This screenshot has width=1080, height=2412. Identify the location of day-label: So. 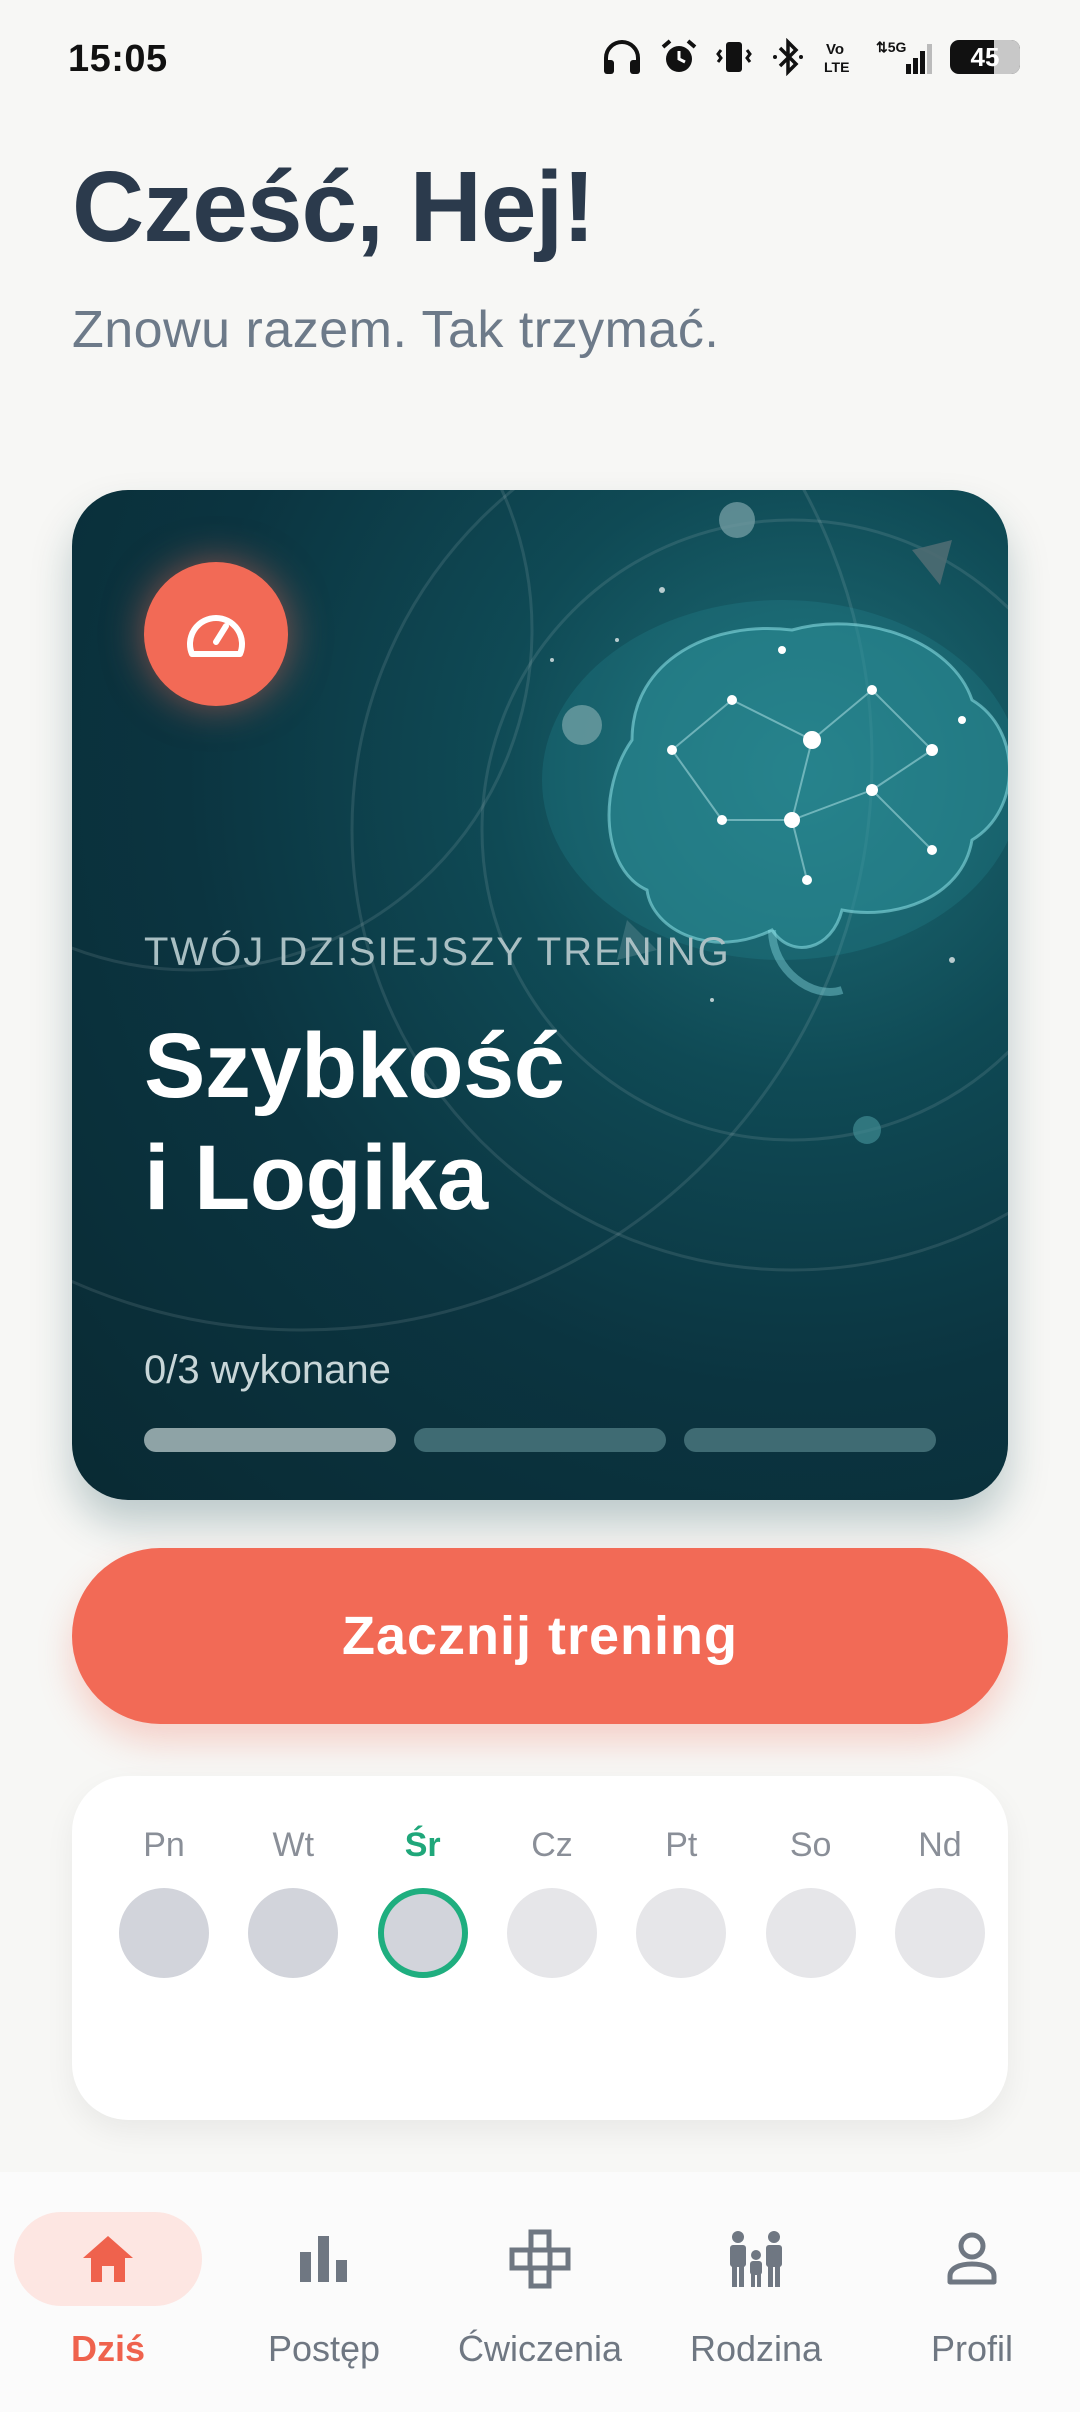
(810, 1845).